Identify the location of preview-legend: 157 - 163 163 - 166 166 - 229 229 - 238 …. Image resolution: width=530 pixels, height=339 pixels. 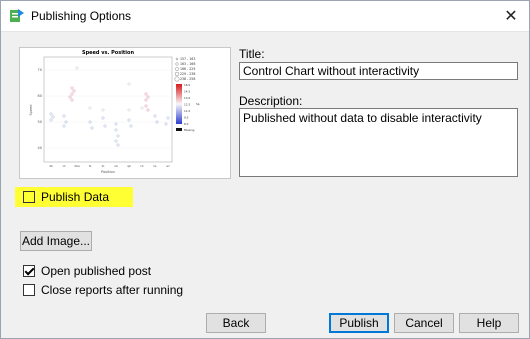
(184, 69).